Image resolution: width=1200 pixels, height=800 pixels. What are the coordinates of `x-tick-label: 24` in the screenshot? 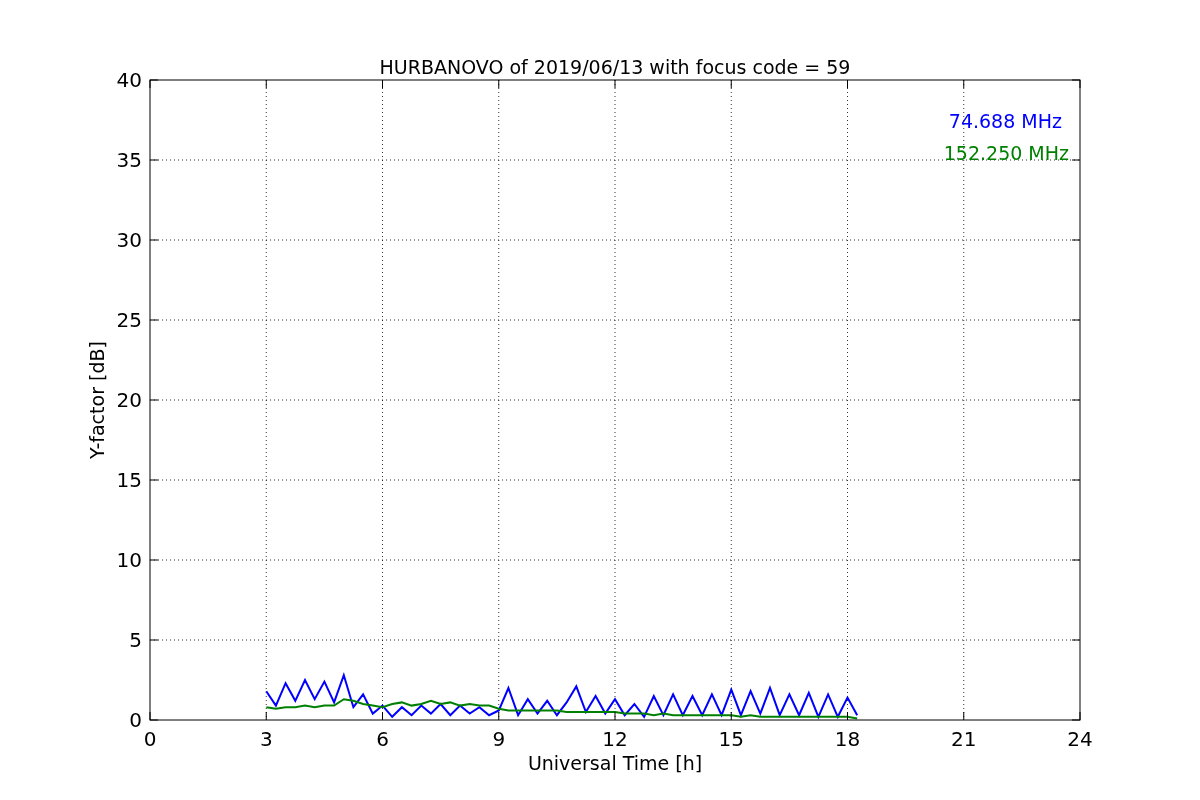 It's located at (1080, 739).